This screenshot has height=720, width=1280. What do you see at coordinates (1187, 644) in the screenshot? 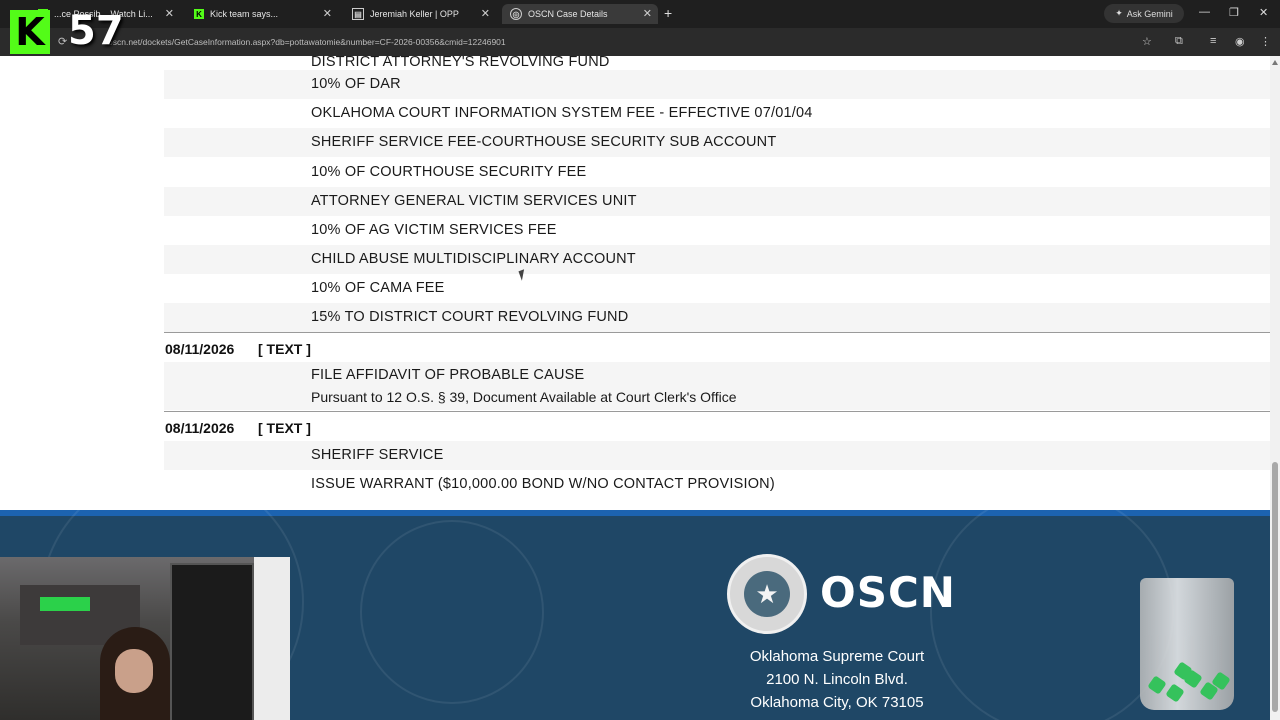
I see `tip-jar-overlay` at bounding box center [1187, 644].